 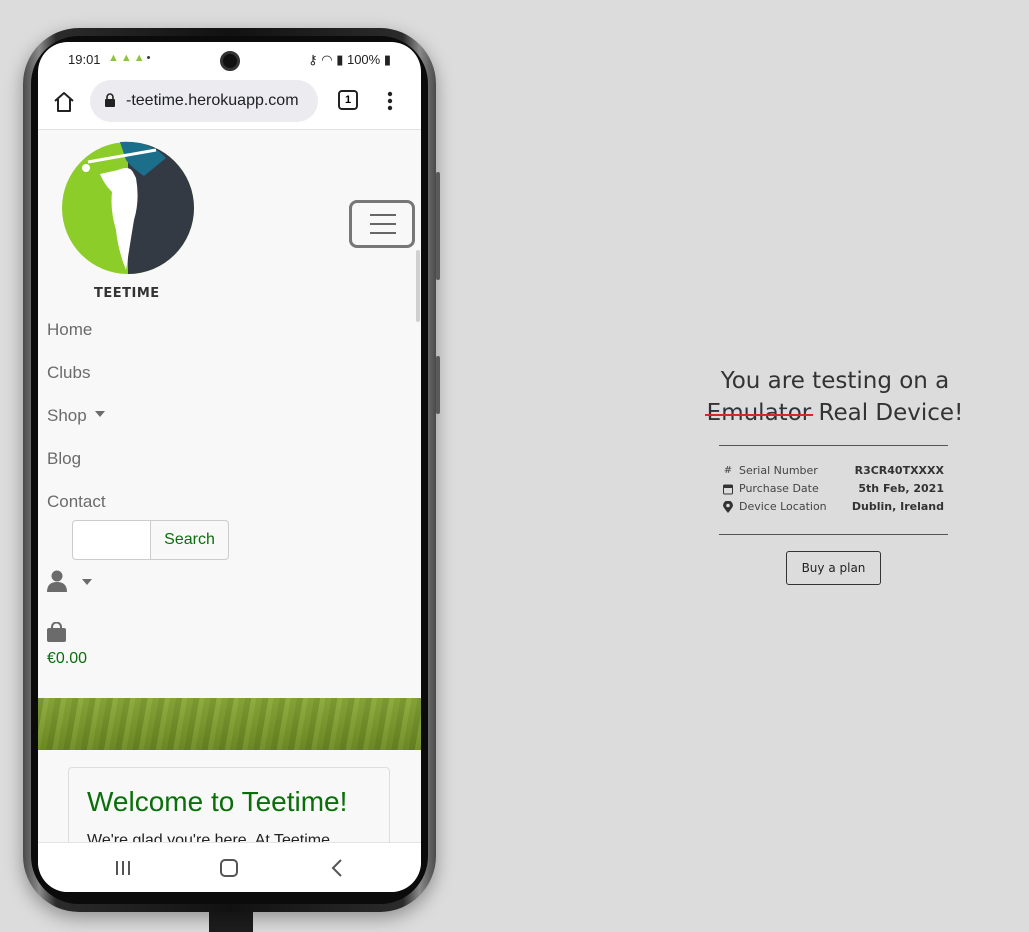 I want to click on scrollbar, so click(x=418, y=286).